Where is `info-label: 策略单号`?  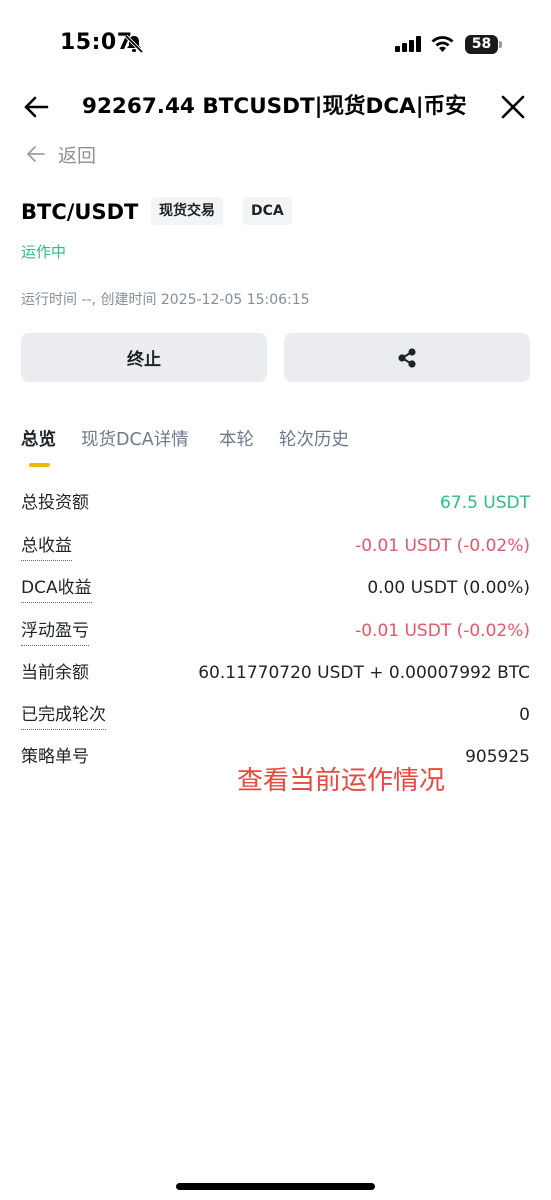
info-label: 策略单号 is located at coordinates (55, 757).